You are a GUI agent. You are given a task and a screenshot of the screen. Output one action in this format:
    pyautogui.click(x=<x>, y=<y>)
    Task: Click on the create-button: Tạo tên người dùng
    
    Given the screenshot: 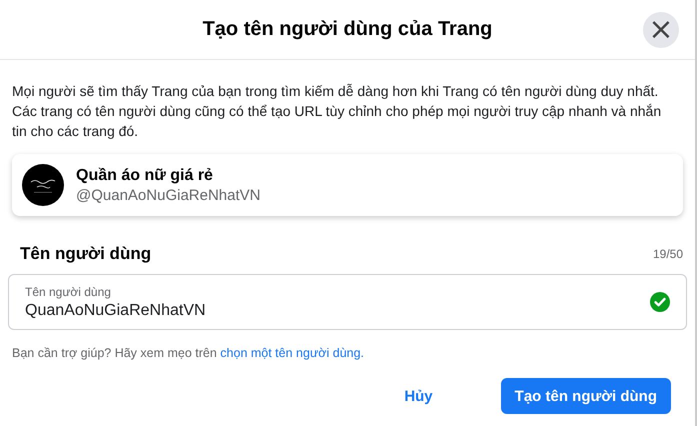 What is the action you would take?
    pyautogui.click(x=585, y=396)
    